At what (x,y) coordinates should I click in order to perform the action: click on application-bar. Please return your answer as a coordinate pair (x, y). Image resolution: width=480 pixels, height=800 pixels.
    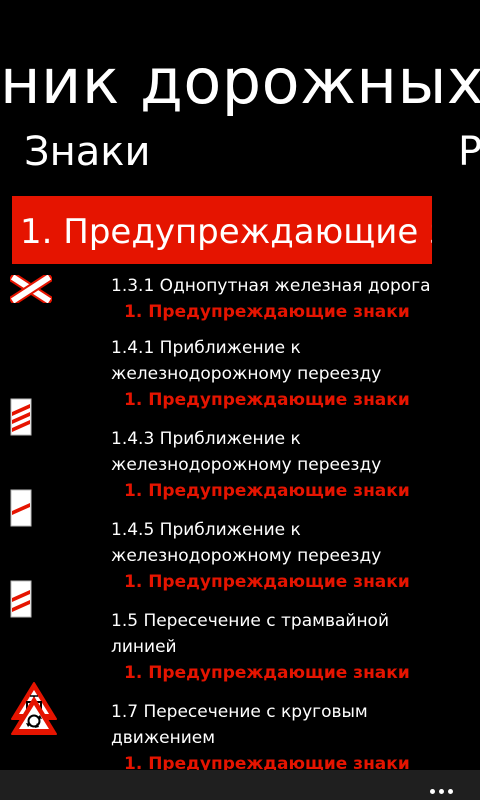
    Looking at the image, I should click on (240, 785).